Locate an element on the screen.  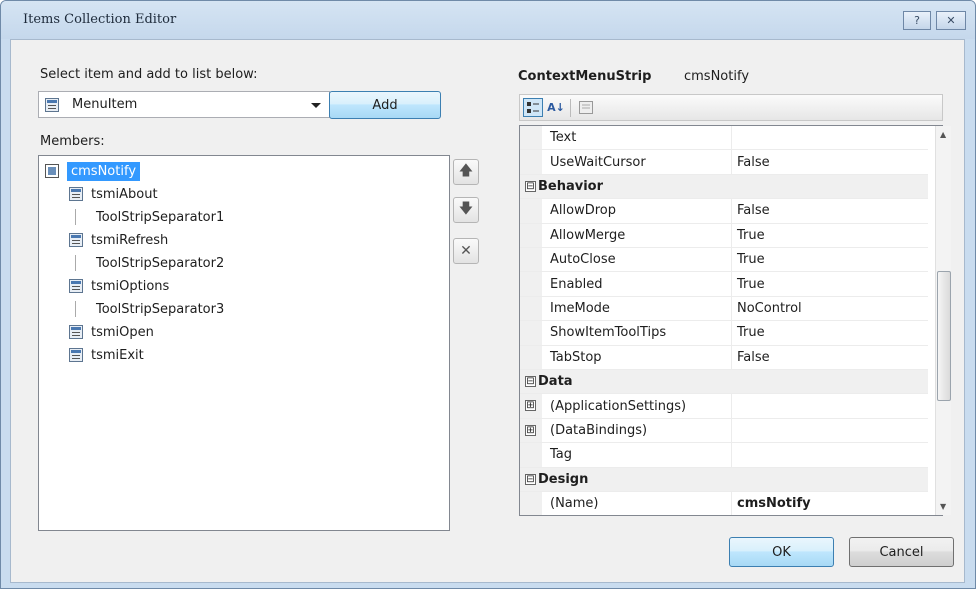
select-item-label: Select item and add to list below: is located at coordinates (149, 74).